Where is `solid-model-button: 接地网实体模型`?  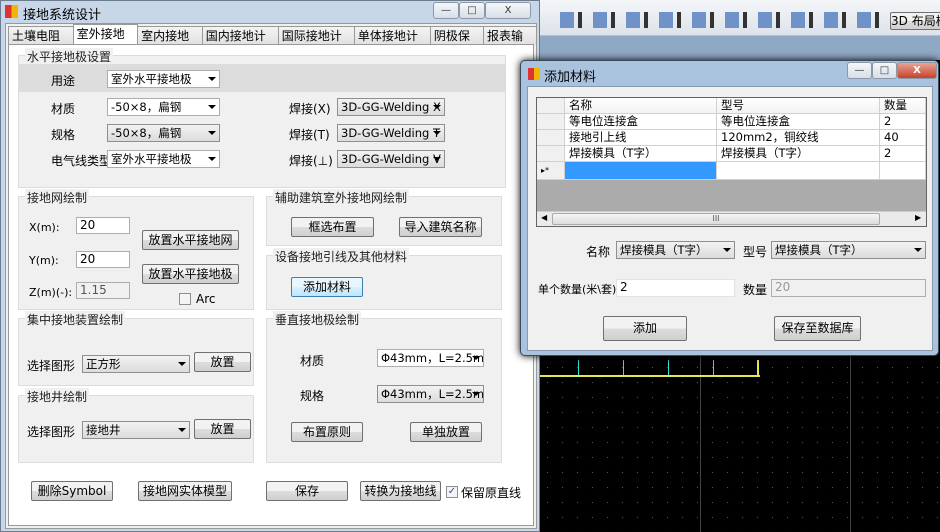 solid-model-button: 接地网实体模型 is located at coordinates (185, 491).